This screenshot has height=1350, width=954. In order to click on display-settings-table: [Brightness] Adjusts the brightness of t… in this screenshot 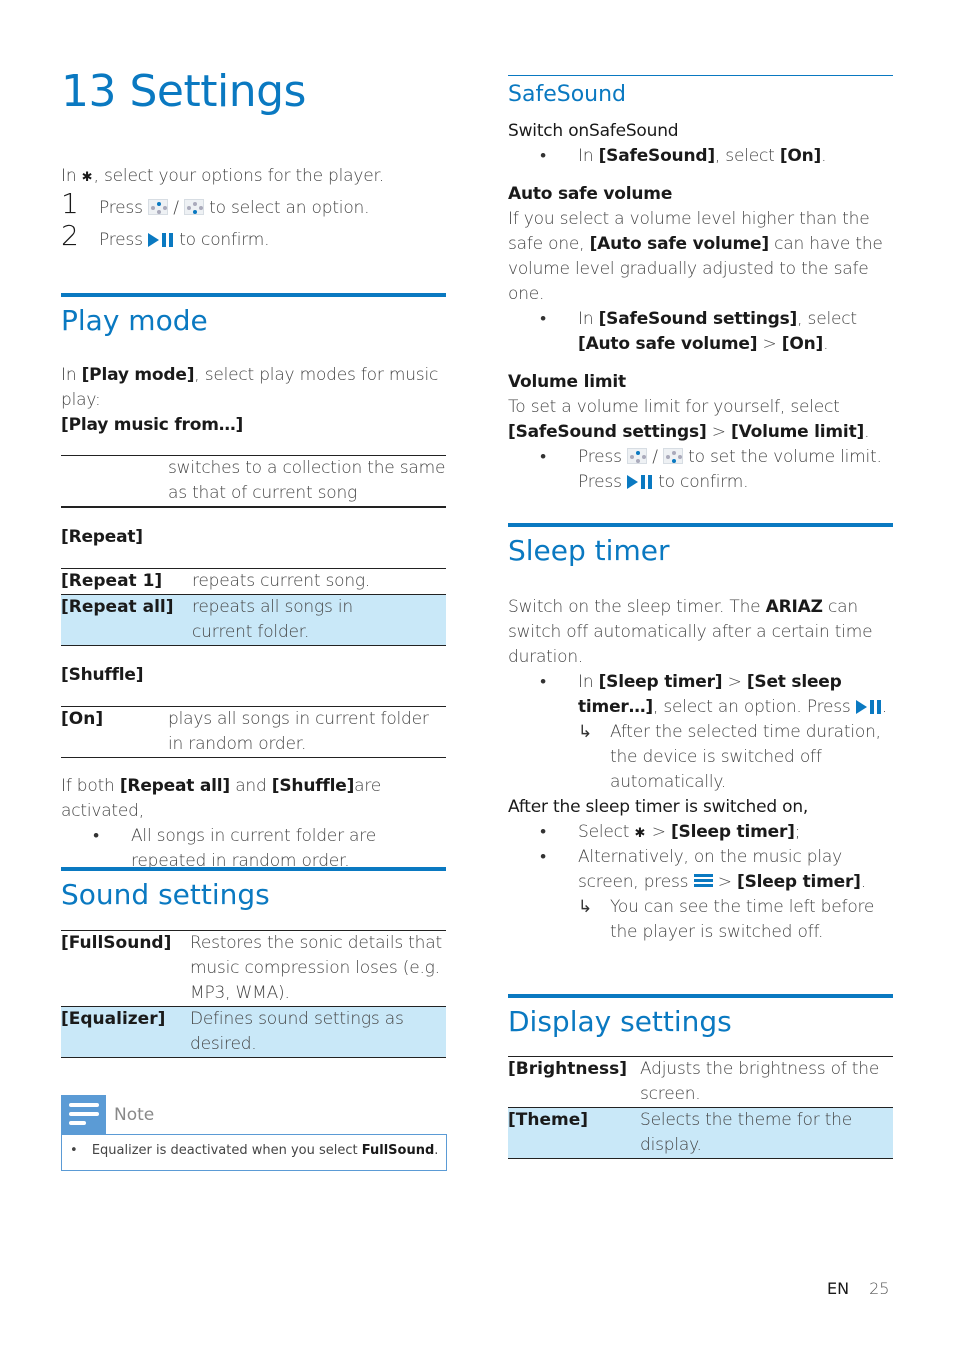, I will do `click(700, 1107)`.